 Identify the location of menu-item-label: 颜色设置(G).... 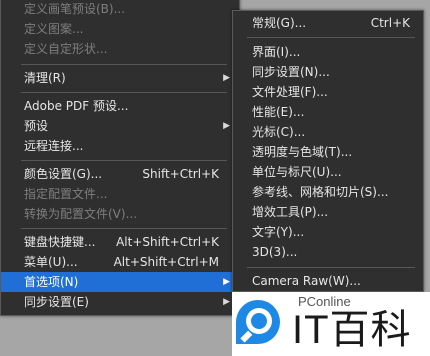
(63, 174).